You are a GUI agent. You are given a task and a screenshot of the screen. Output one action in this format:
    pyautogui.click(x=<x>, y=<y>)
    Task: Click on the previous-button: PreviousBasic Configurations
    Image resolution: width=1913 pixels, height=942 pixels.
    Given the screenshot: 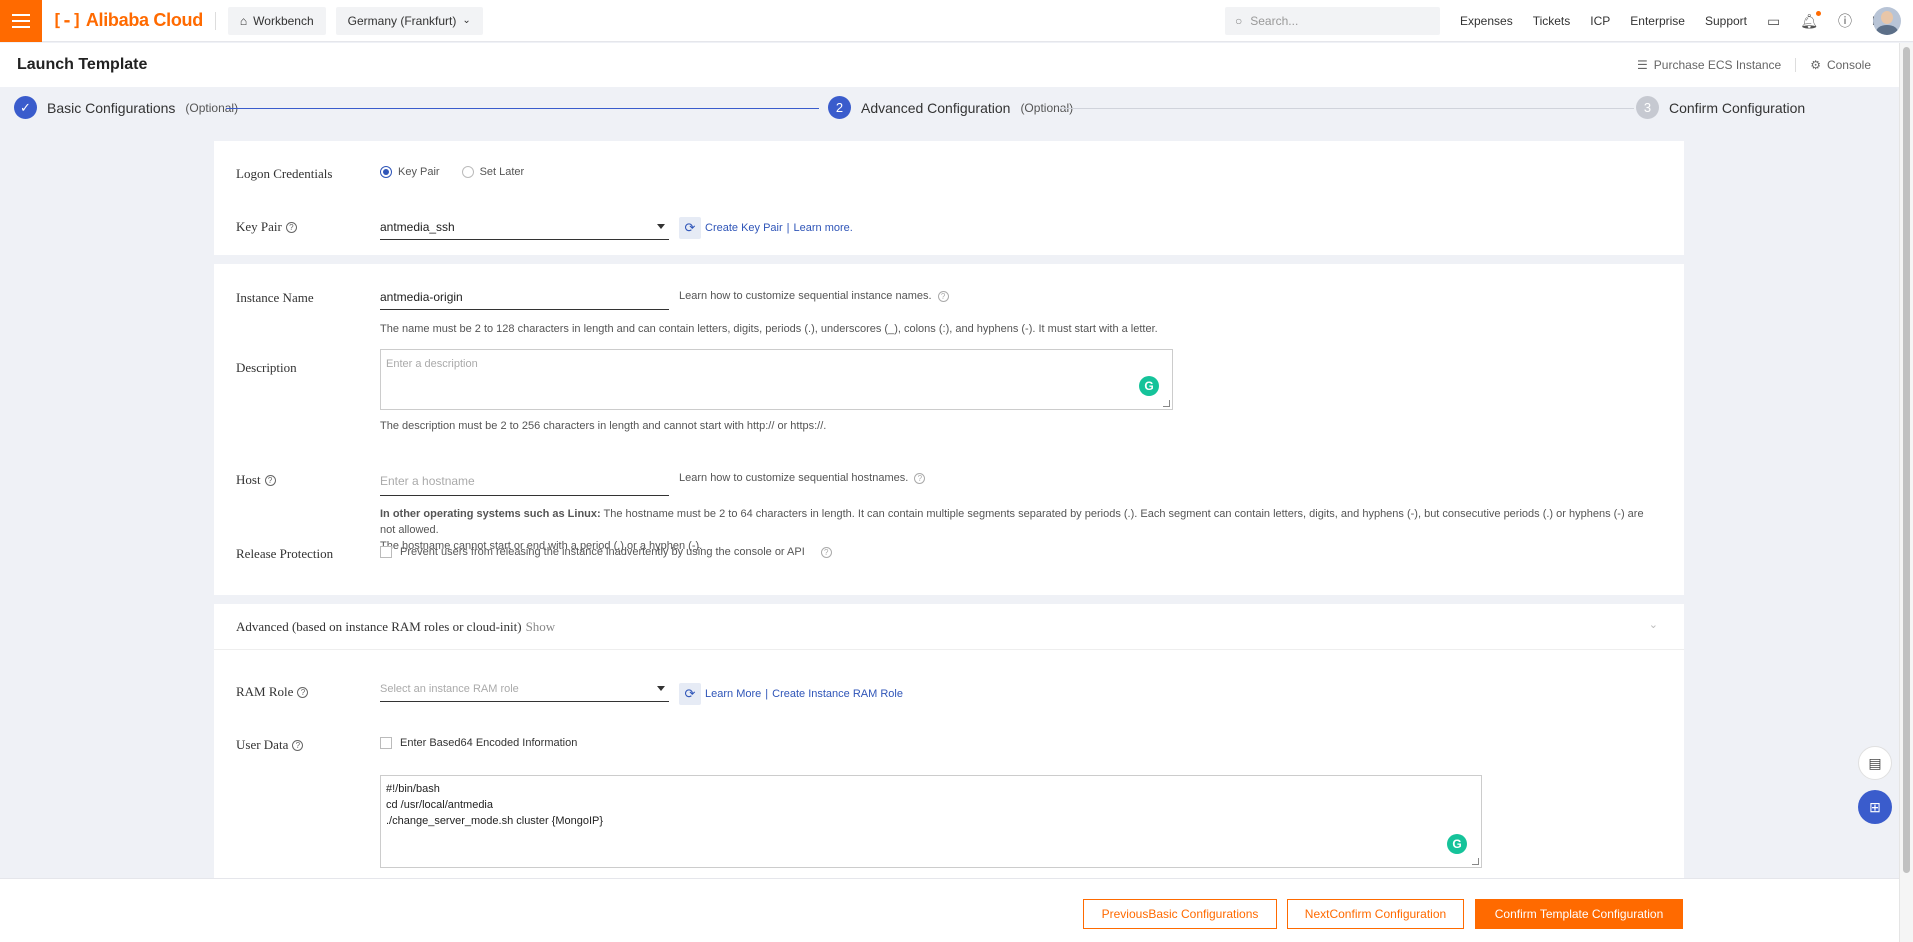 What is the action you would take?
    pyautogui.click(x=1180, y=914)
    